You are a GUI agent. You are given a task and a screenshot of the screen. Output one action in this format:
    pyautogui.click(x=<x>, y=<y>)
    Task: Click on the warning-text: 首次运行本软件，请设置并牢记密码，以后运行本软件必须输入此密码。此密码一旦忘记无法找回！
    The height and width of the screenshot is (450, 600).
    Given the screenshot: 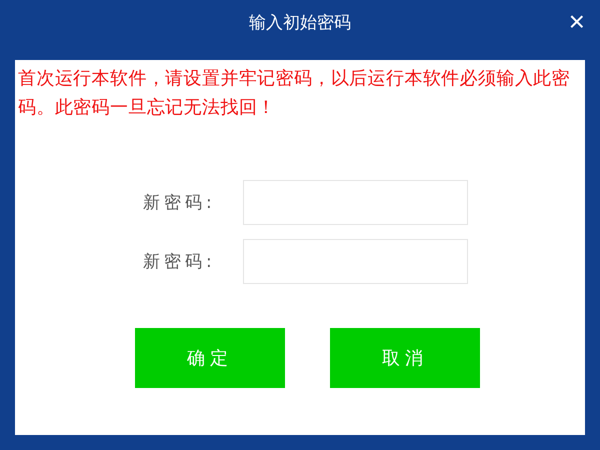 What is the action you would take?
    pyautogui.click(x=294, y=93)
    